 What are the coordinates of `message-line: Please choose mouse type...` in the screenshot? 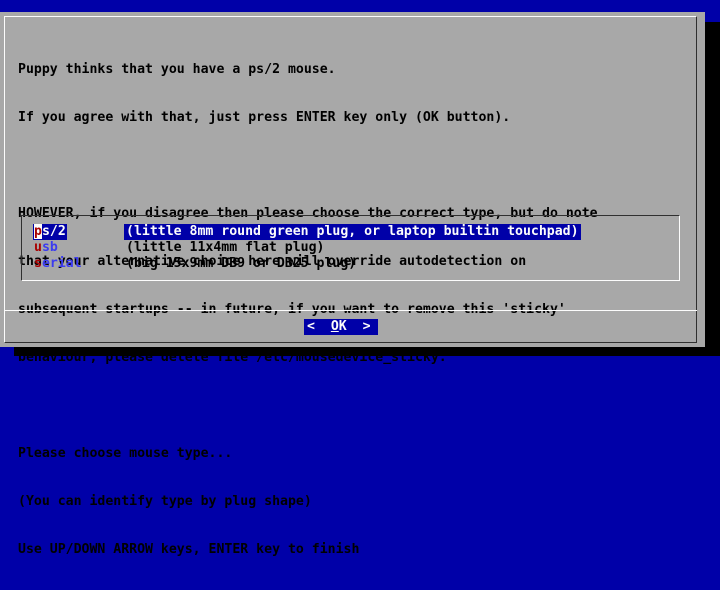 It's located at (125, 453).